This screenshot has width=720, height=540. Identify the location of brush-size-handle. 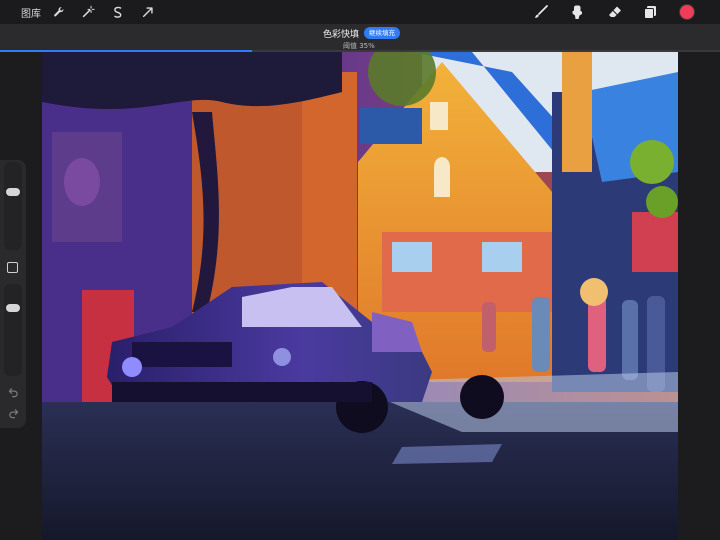
(13, 192).